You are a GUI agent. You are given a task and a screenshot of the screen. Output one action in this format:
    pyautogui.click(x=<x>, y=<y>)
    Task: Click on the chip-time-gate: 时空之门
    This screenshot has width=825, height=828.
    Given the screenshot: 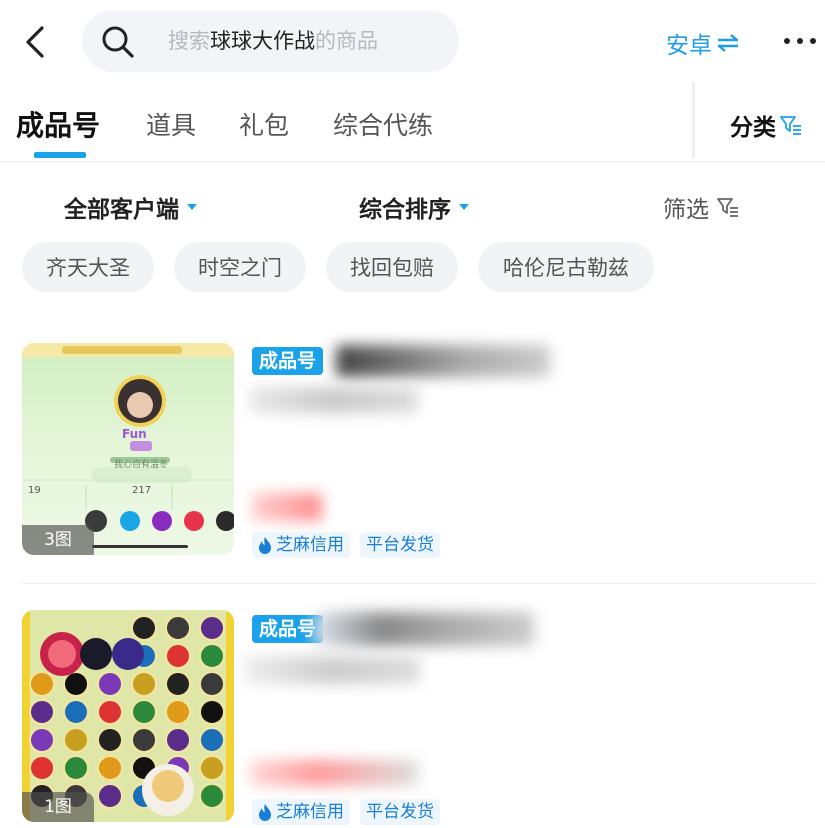 What is the action you would take?
    pyautogui.click(x=240, y=267)
    